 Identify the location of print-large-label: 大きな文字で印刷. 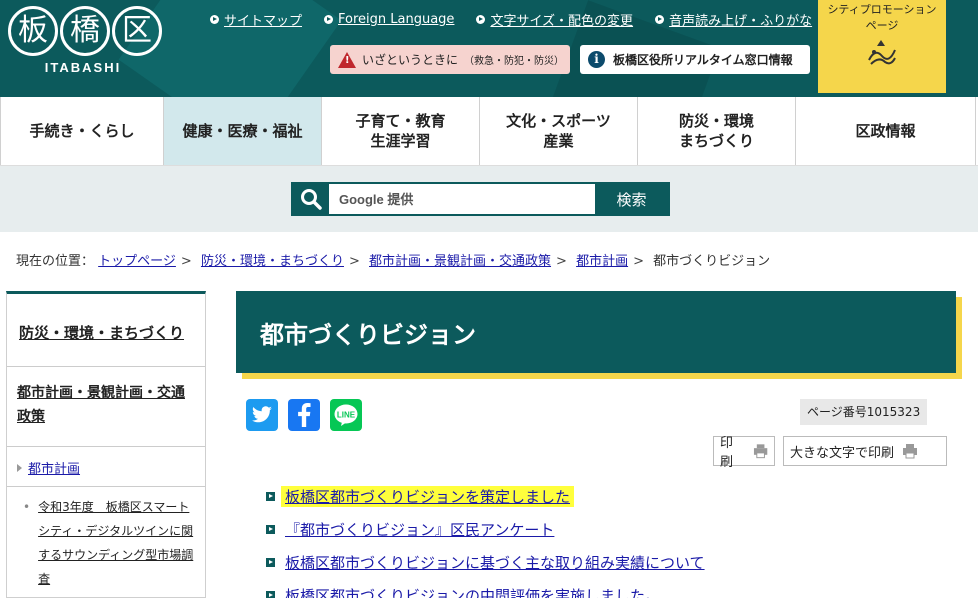
(842, 453).